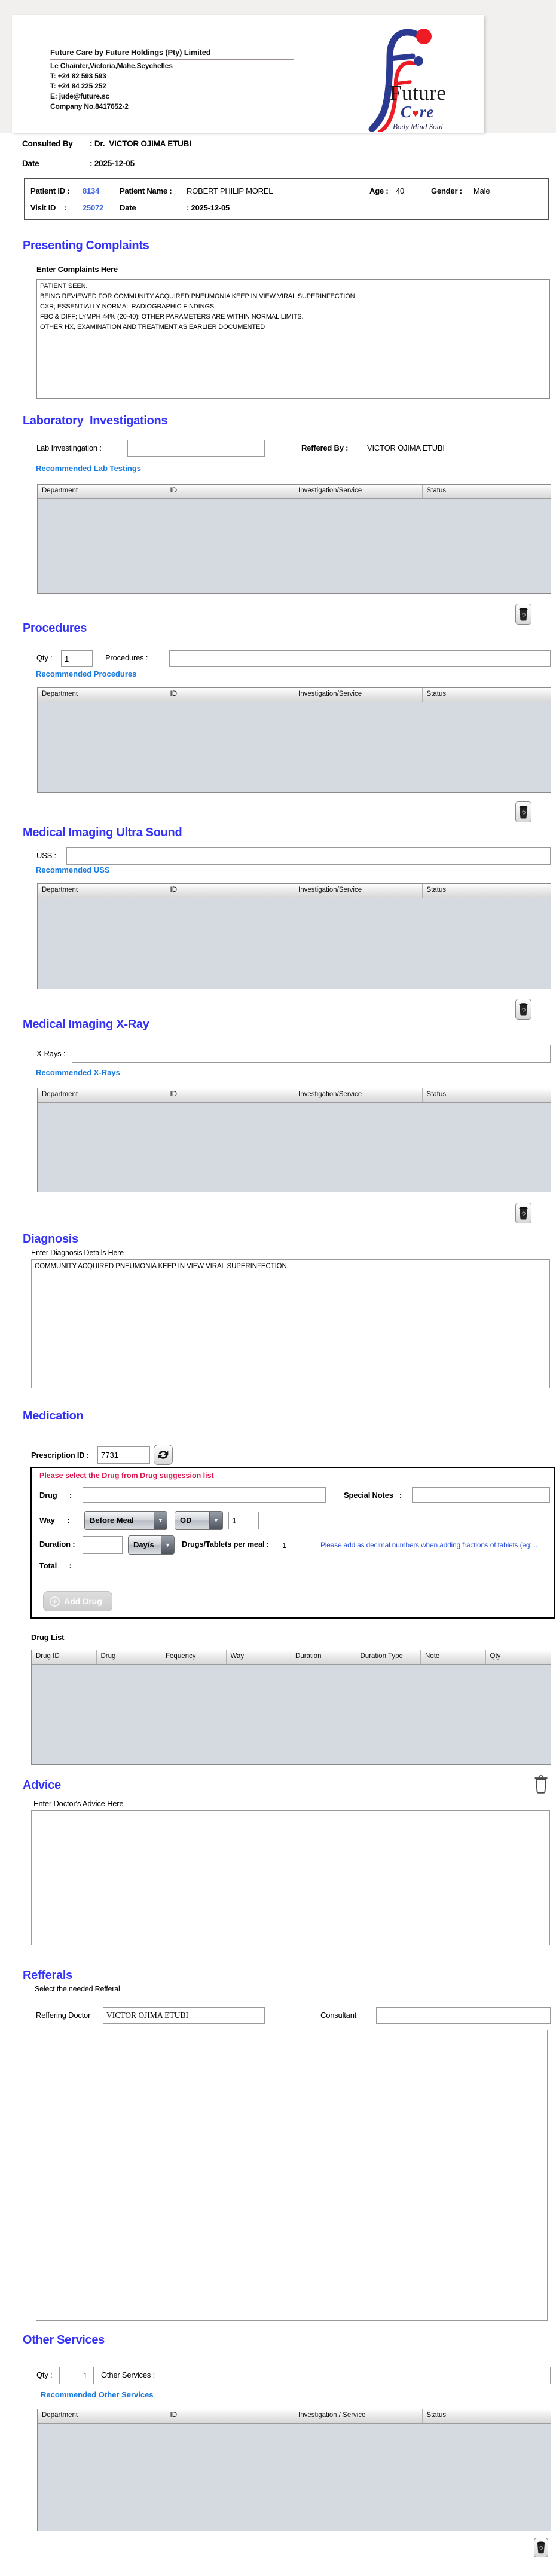  Describe the element at coordinates (73, 869) in the screenshot. I see `recommended-uss-link: Recommended USS` at that location.